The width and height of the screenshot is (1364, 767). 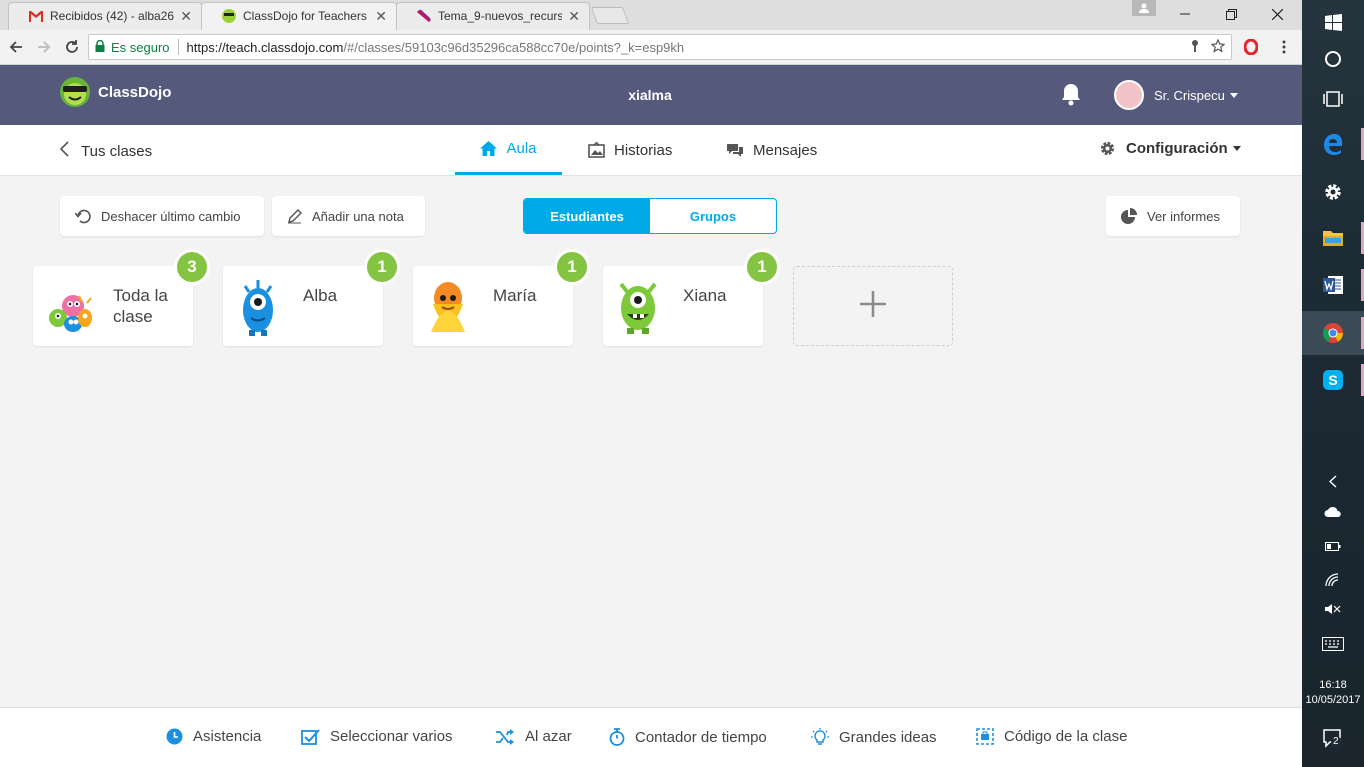 I want to click on bottom-label: Al azar, so click(x=548, y=736).